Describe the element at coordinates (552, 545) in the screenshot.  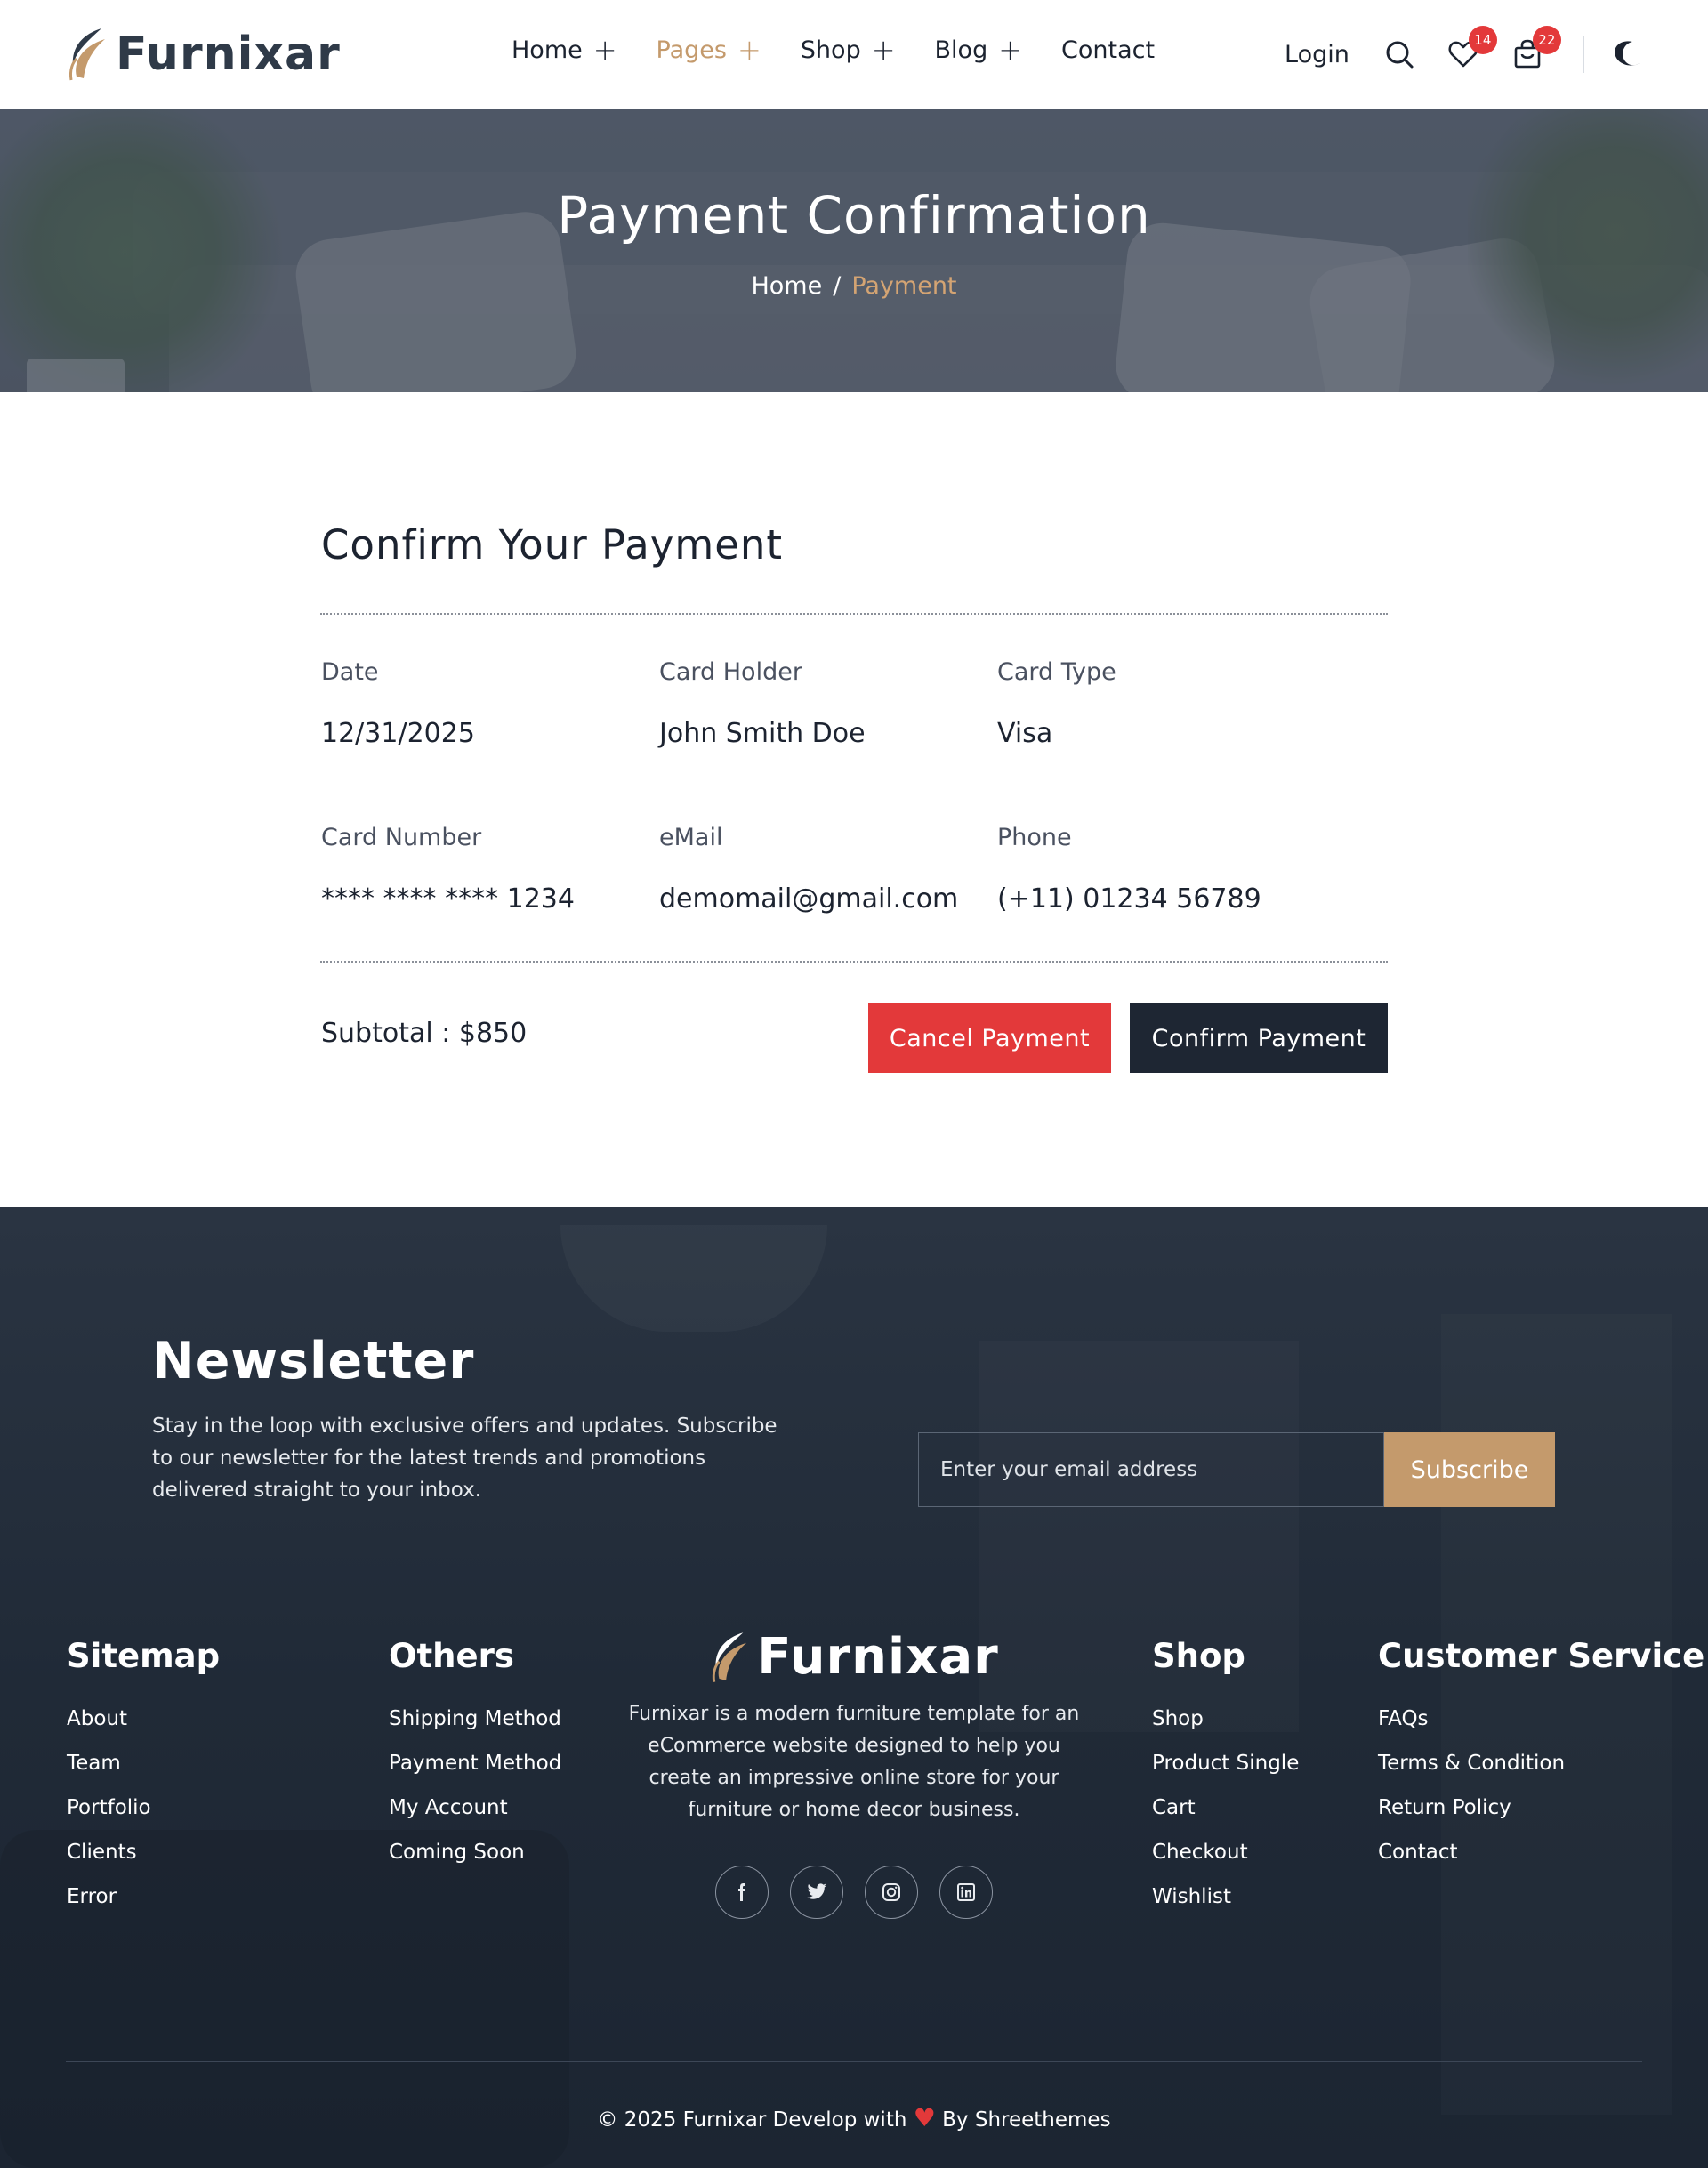
I see `section-title: Confirm Your Payment` at that location.